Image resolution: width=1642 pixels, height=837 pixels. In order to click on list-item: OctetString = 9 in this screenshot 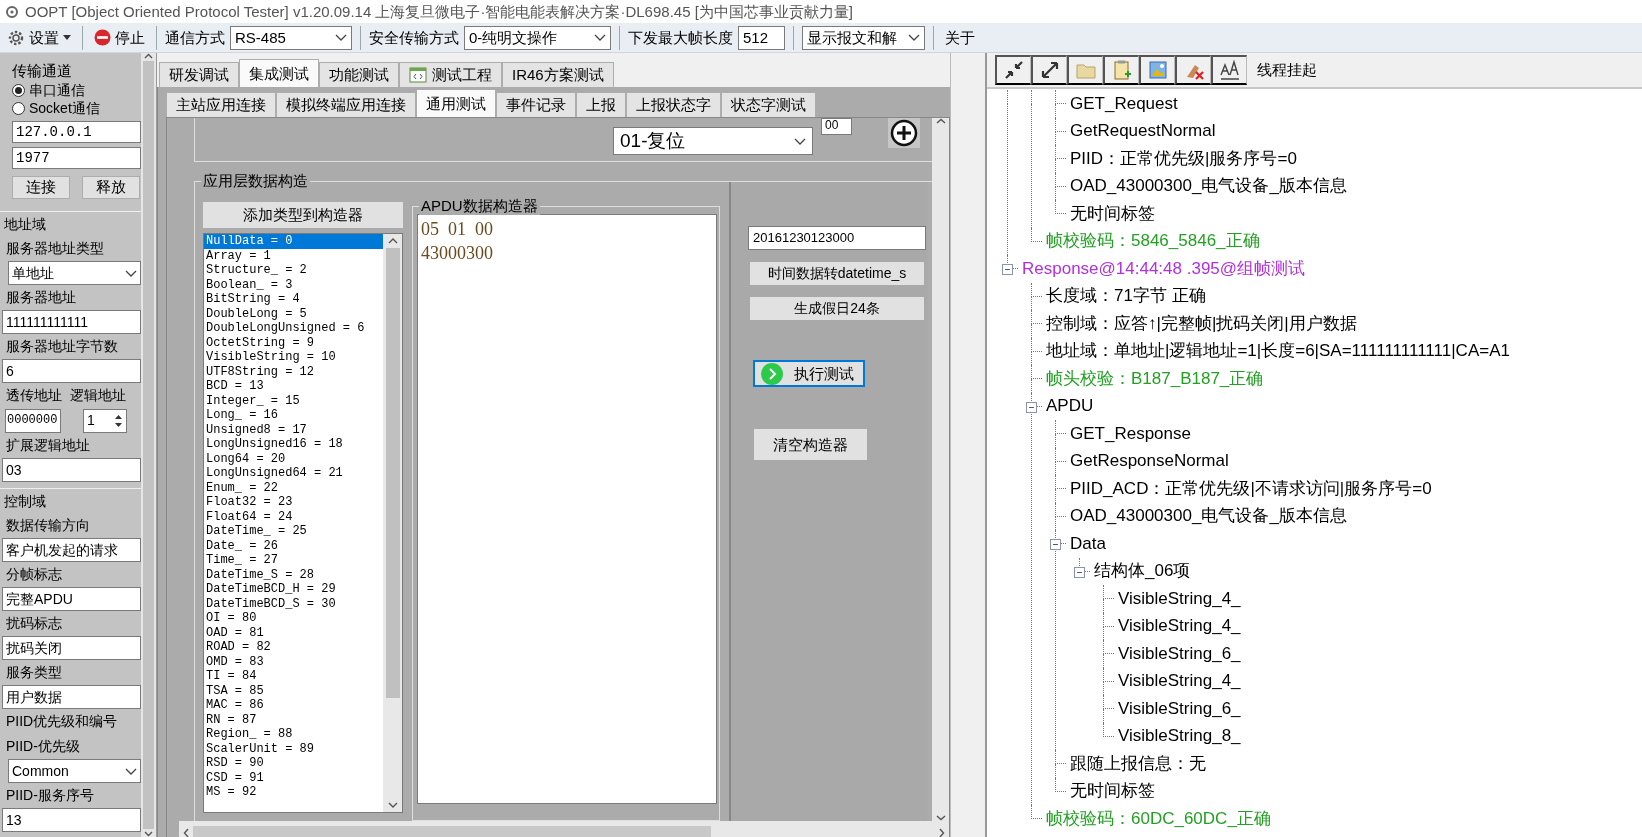, I will do `click(293, 342)`.